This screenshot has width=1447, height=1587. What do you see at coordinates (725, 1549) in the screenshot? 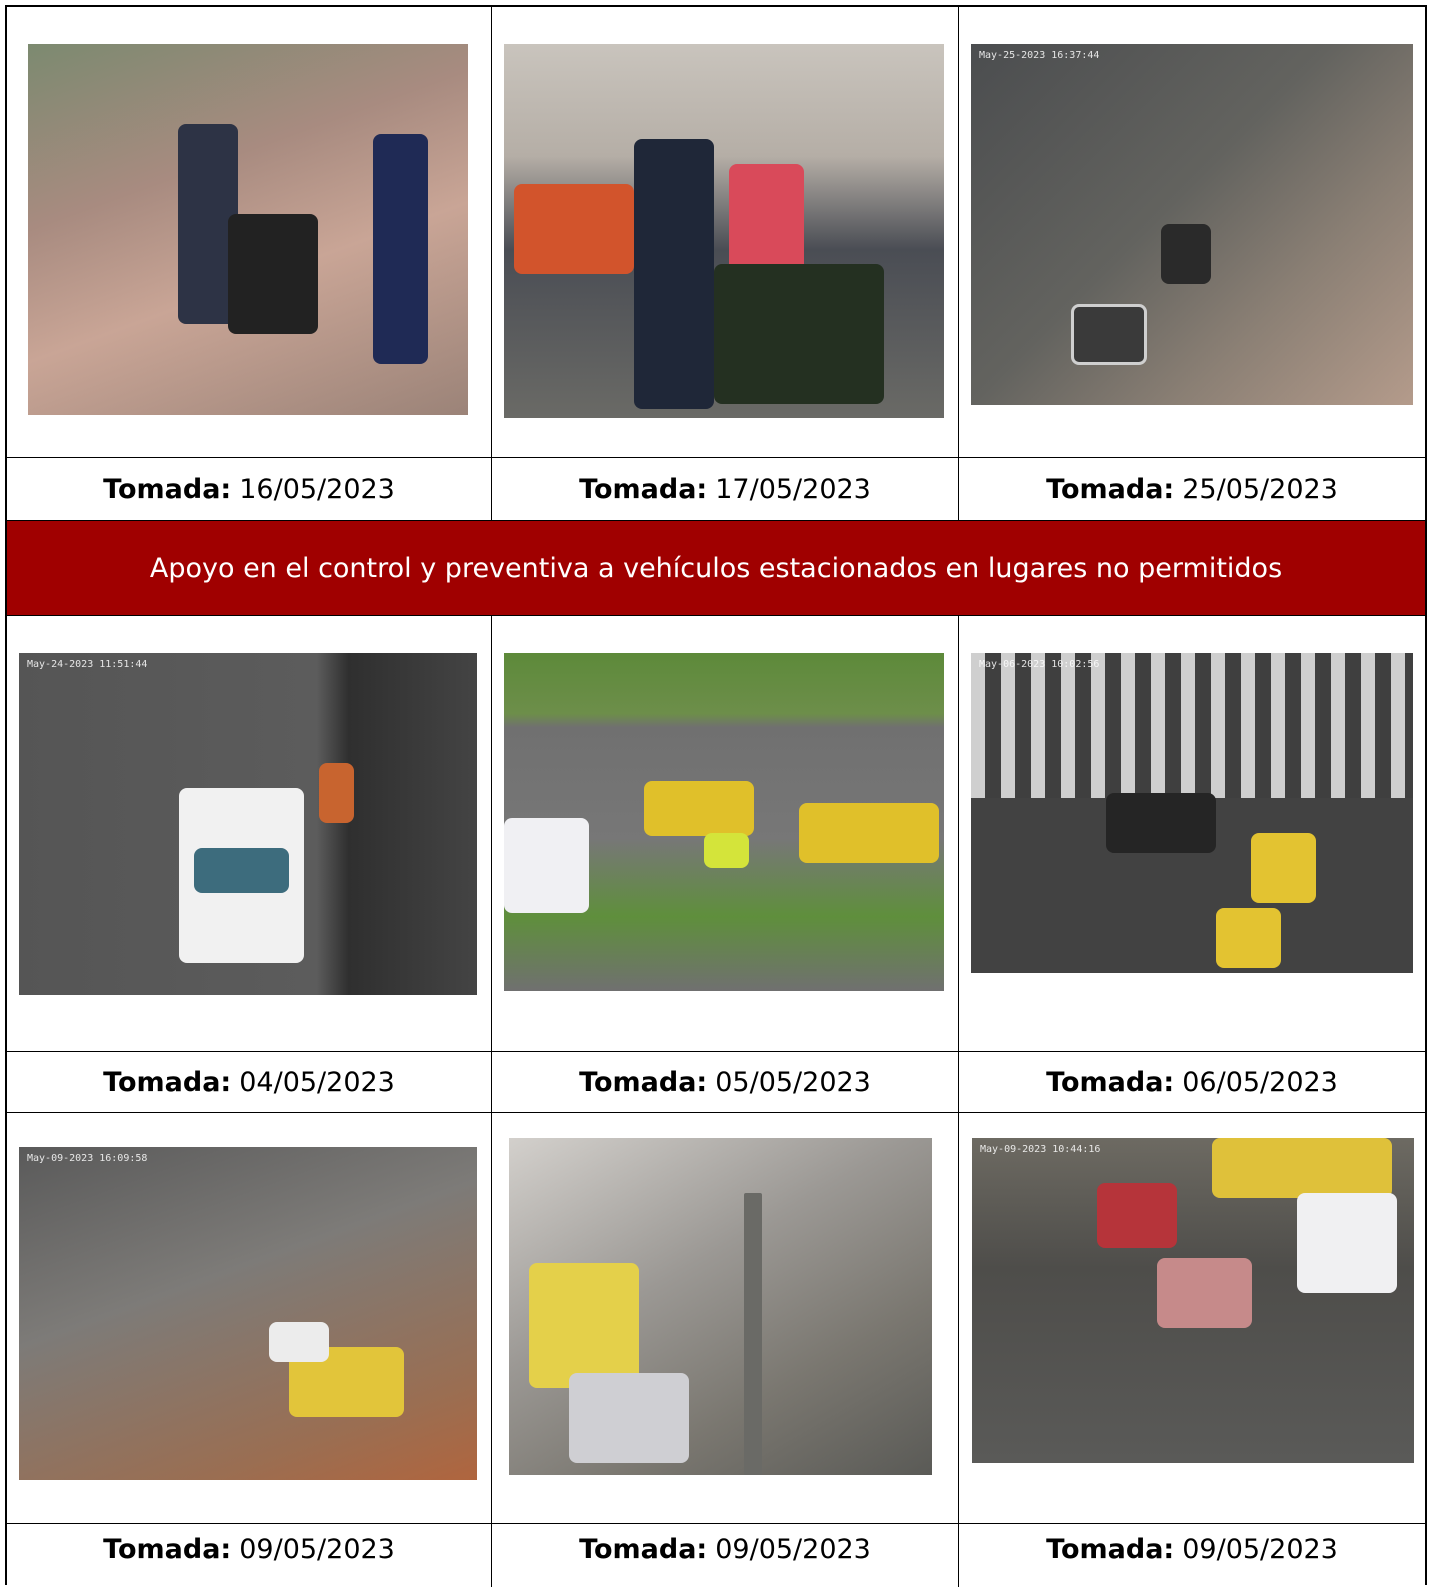
I see `caption-photo-8: Tomada: 09/05/2023` at bounding box center [725, 1549].